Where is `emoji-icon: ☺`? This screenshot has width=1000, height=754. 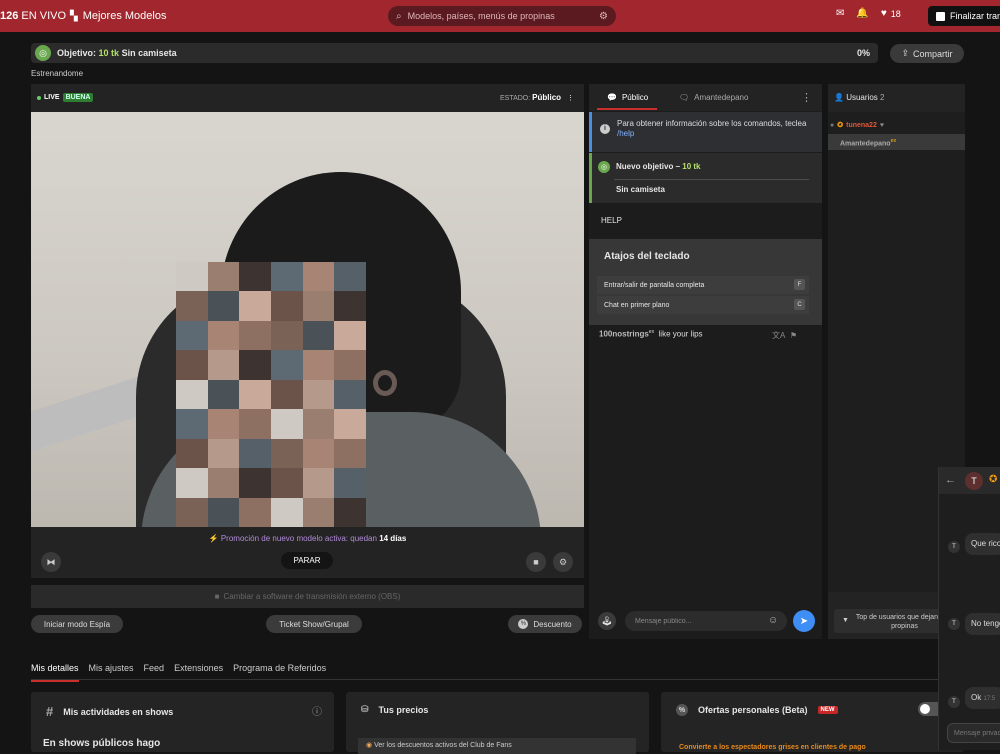 emoji-icon: ☺ is located at coordinates (773, 620).